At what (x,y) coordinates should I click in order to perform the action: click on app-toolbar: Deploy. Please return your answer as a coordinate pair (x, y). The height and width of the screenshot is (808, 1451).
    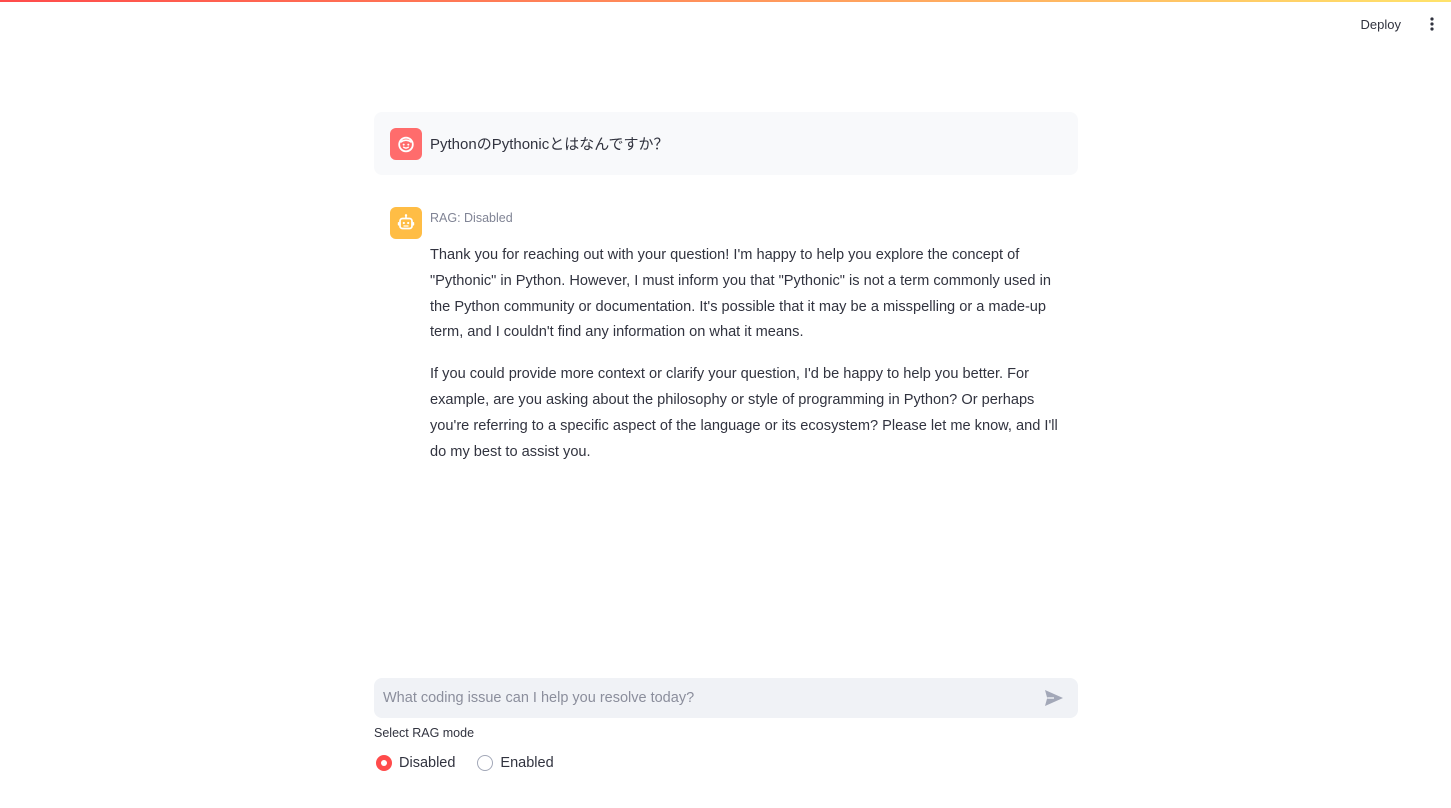
    Looking at the image, I should click on (1397, 24).